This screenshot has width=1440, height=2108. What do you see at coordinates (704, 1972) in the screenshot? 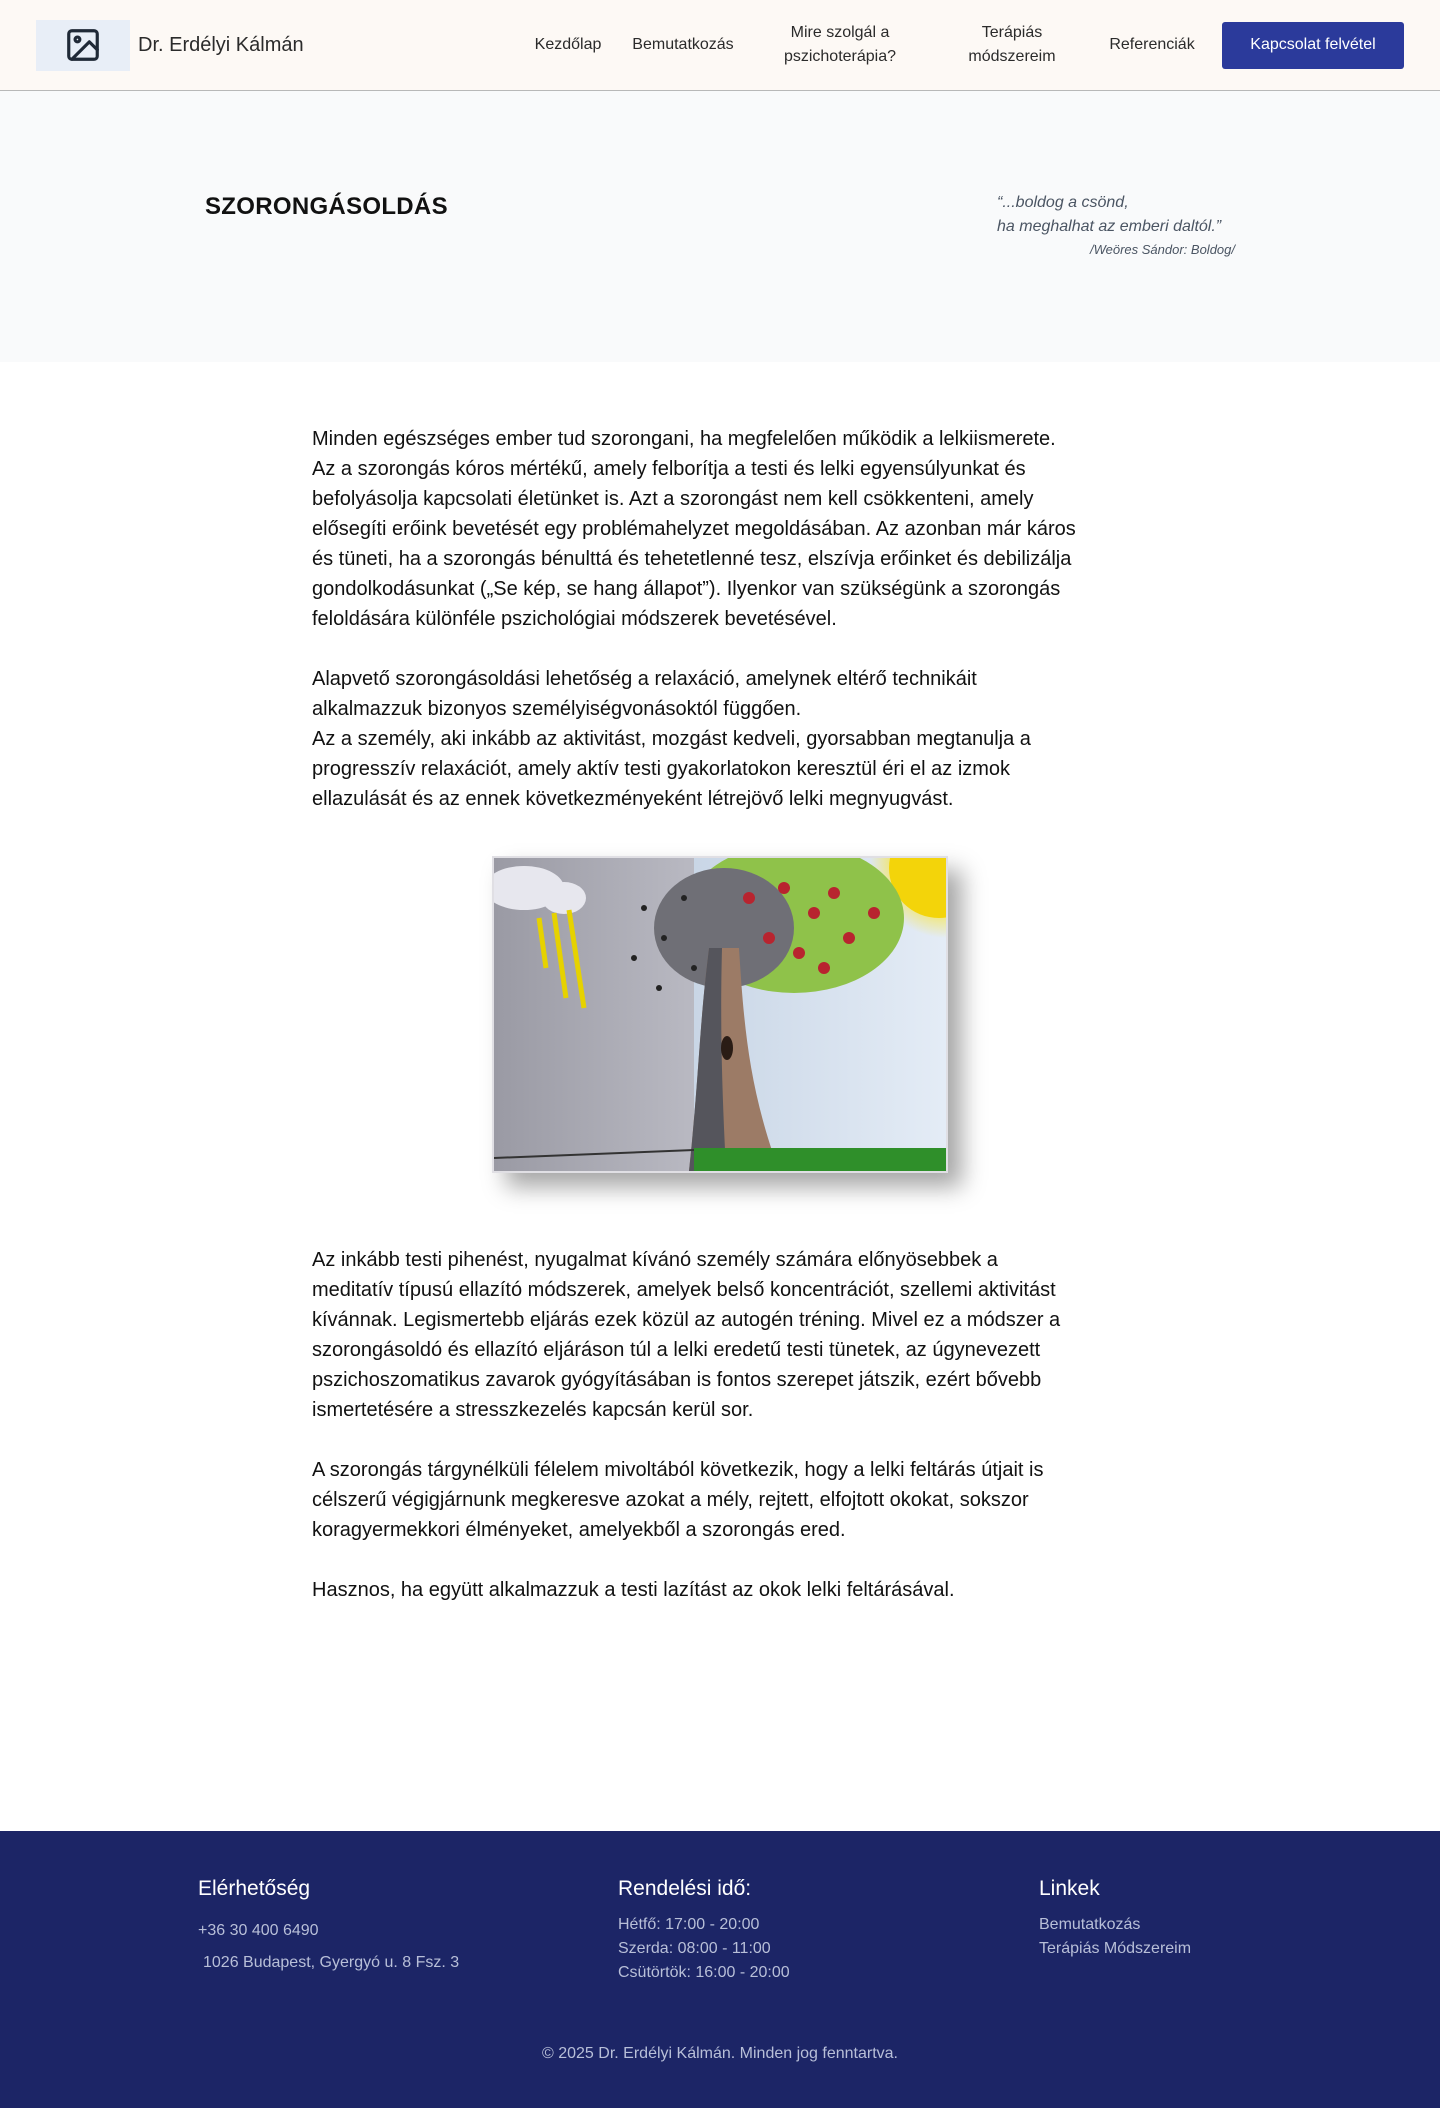
I see `hours-item: Csütörtök: 16:00 - 20:00` at bounding box center [704, 1972].